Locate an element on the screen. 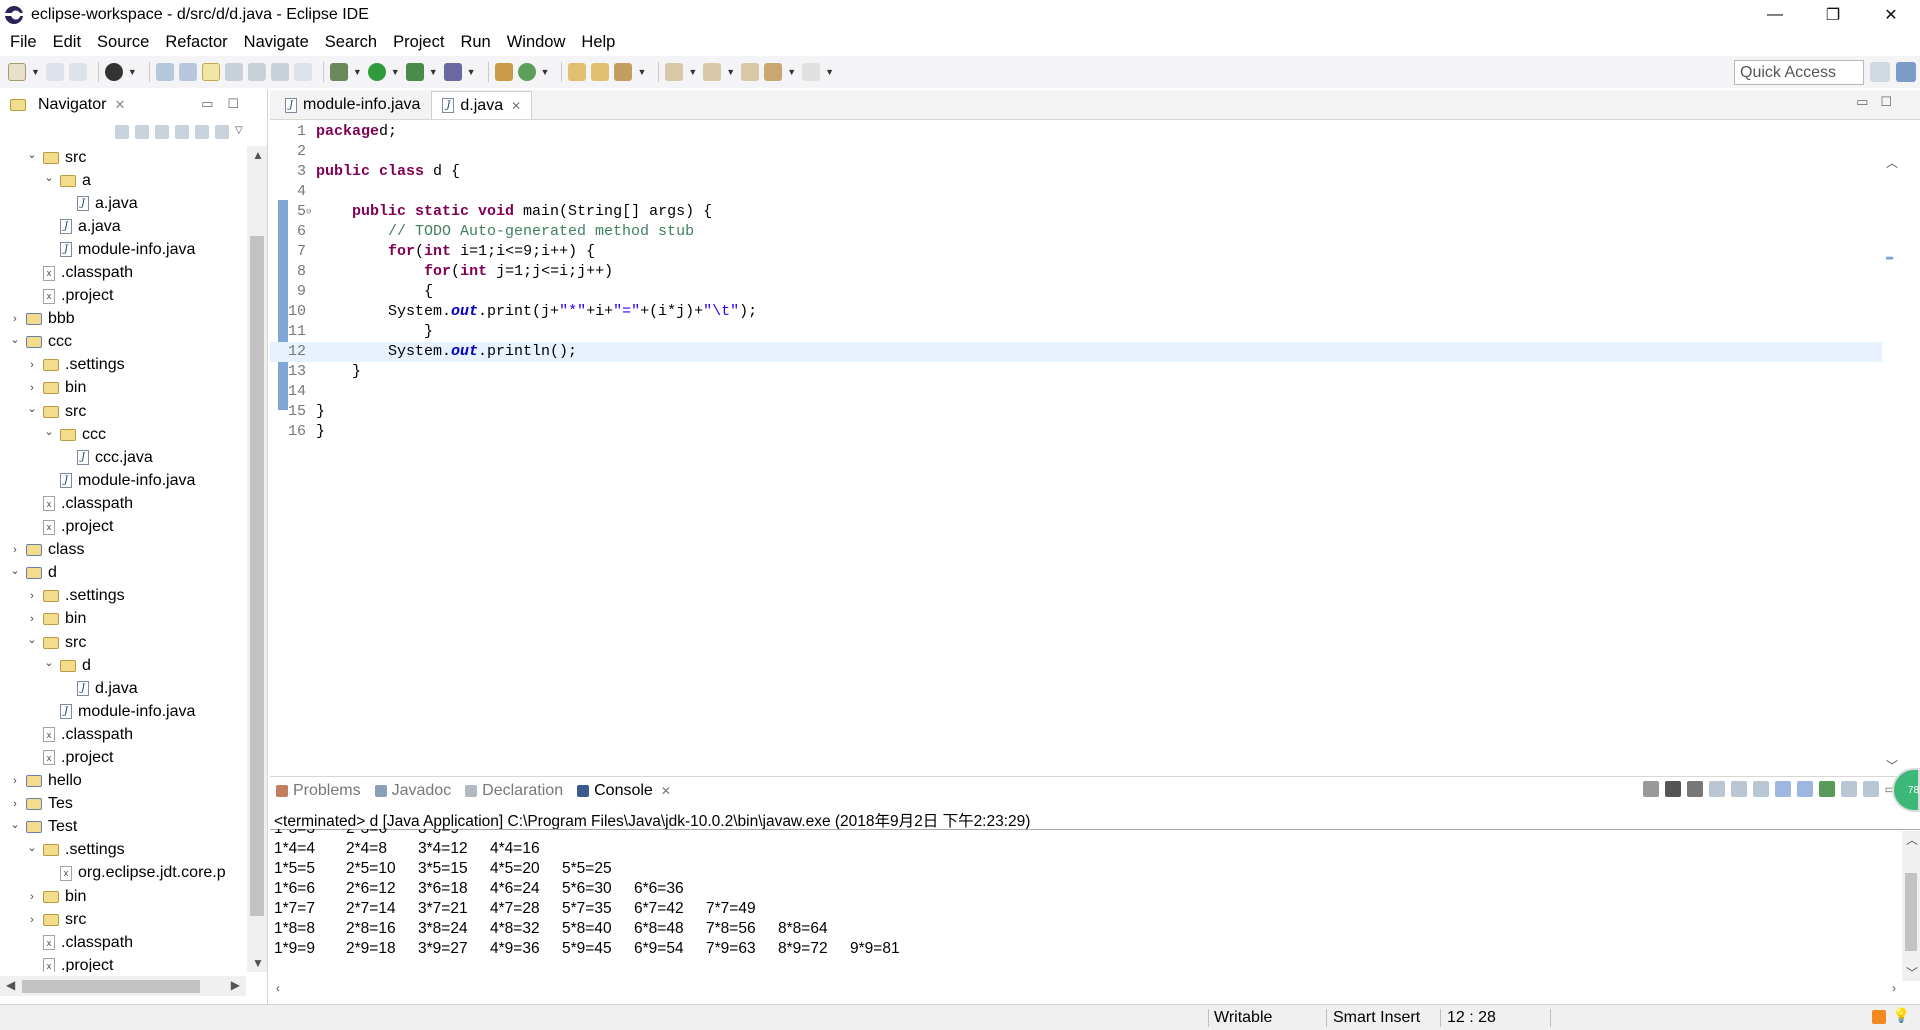 Image resolution: width=1920 pixels, height=1030 pixels. clear-console-icon is located at coordinates (1716, 789).